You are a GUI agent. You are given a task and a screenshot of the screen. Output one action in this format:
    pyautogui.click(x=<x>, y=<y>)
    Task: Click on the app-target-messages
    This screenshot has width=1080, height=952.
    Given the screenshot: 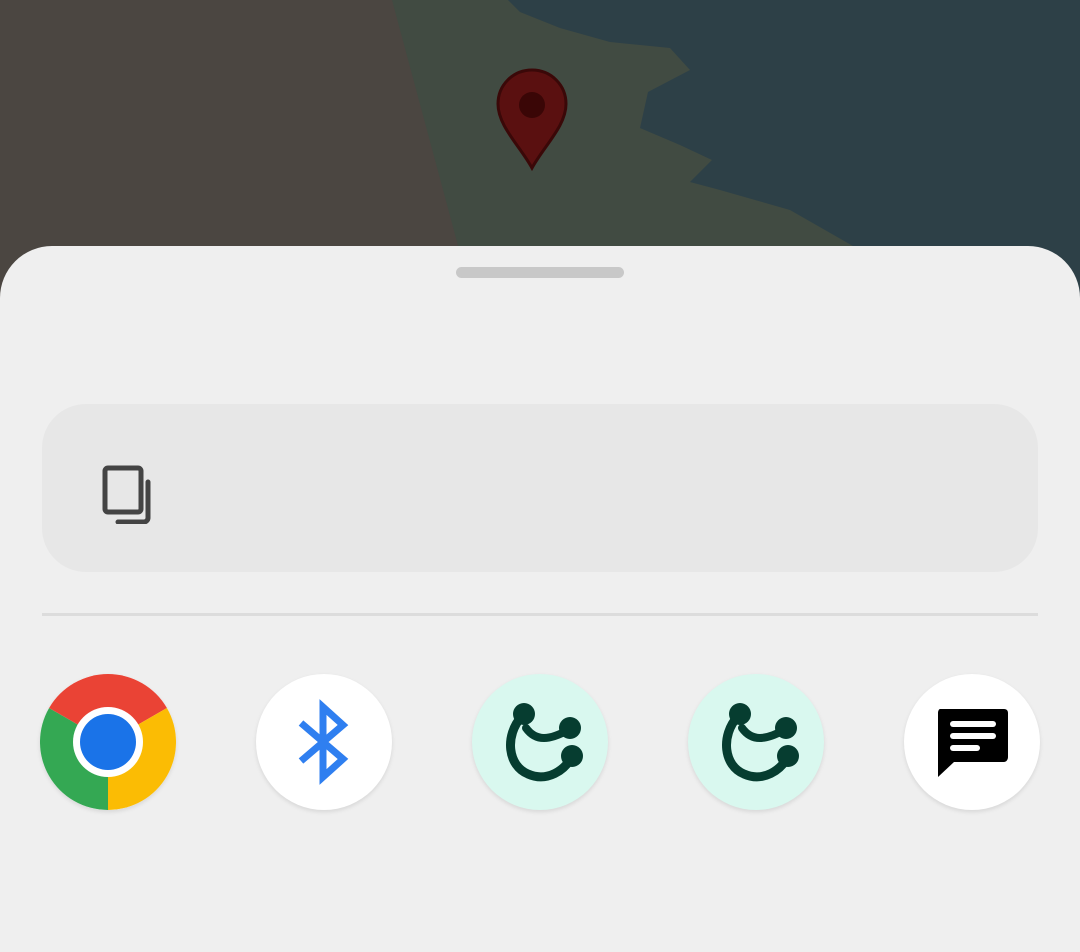 What is the action you would take?
    pyautogui.click(x=972, y=742)
    